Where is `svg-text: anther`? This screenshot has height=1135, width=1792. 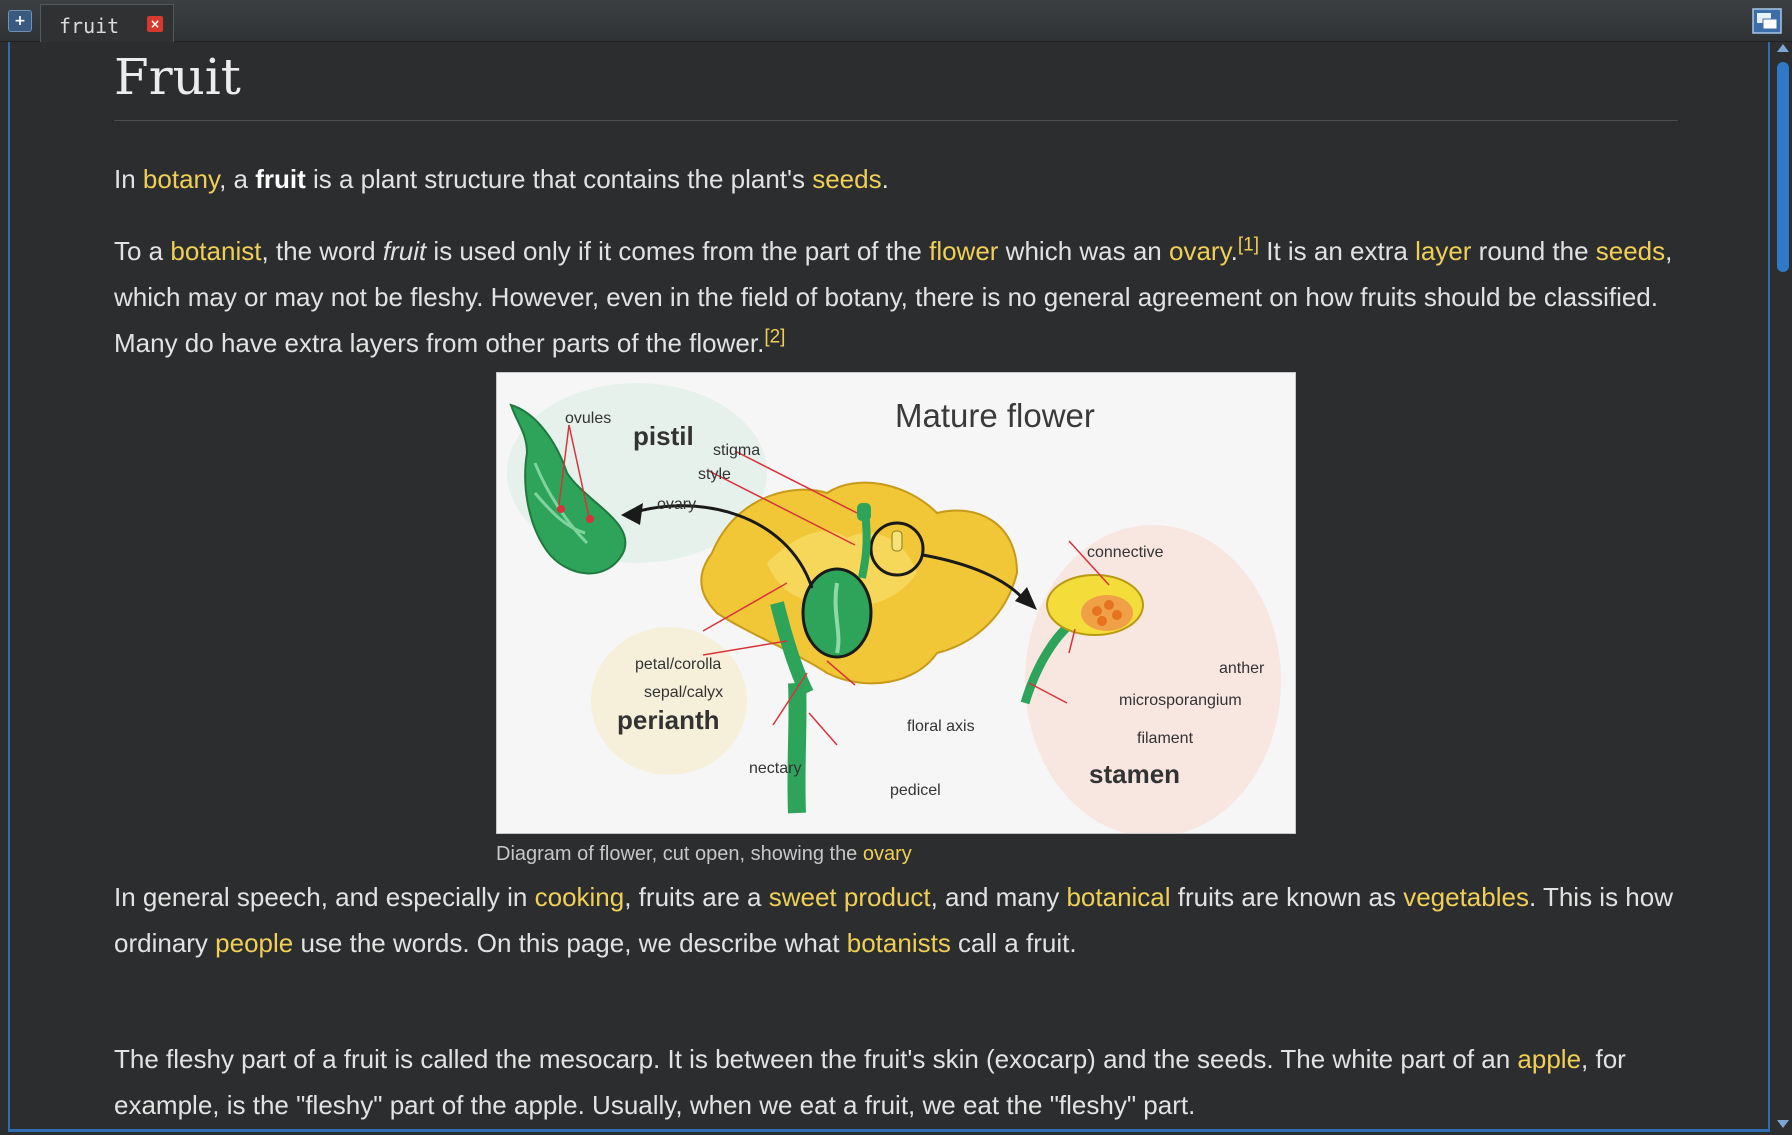
svg-text: anther is located at coordinates (1242, 668).